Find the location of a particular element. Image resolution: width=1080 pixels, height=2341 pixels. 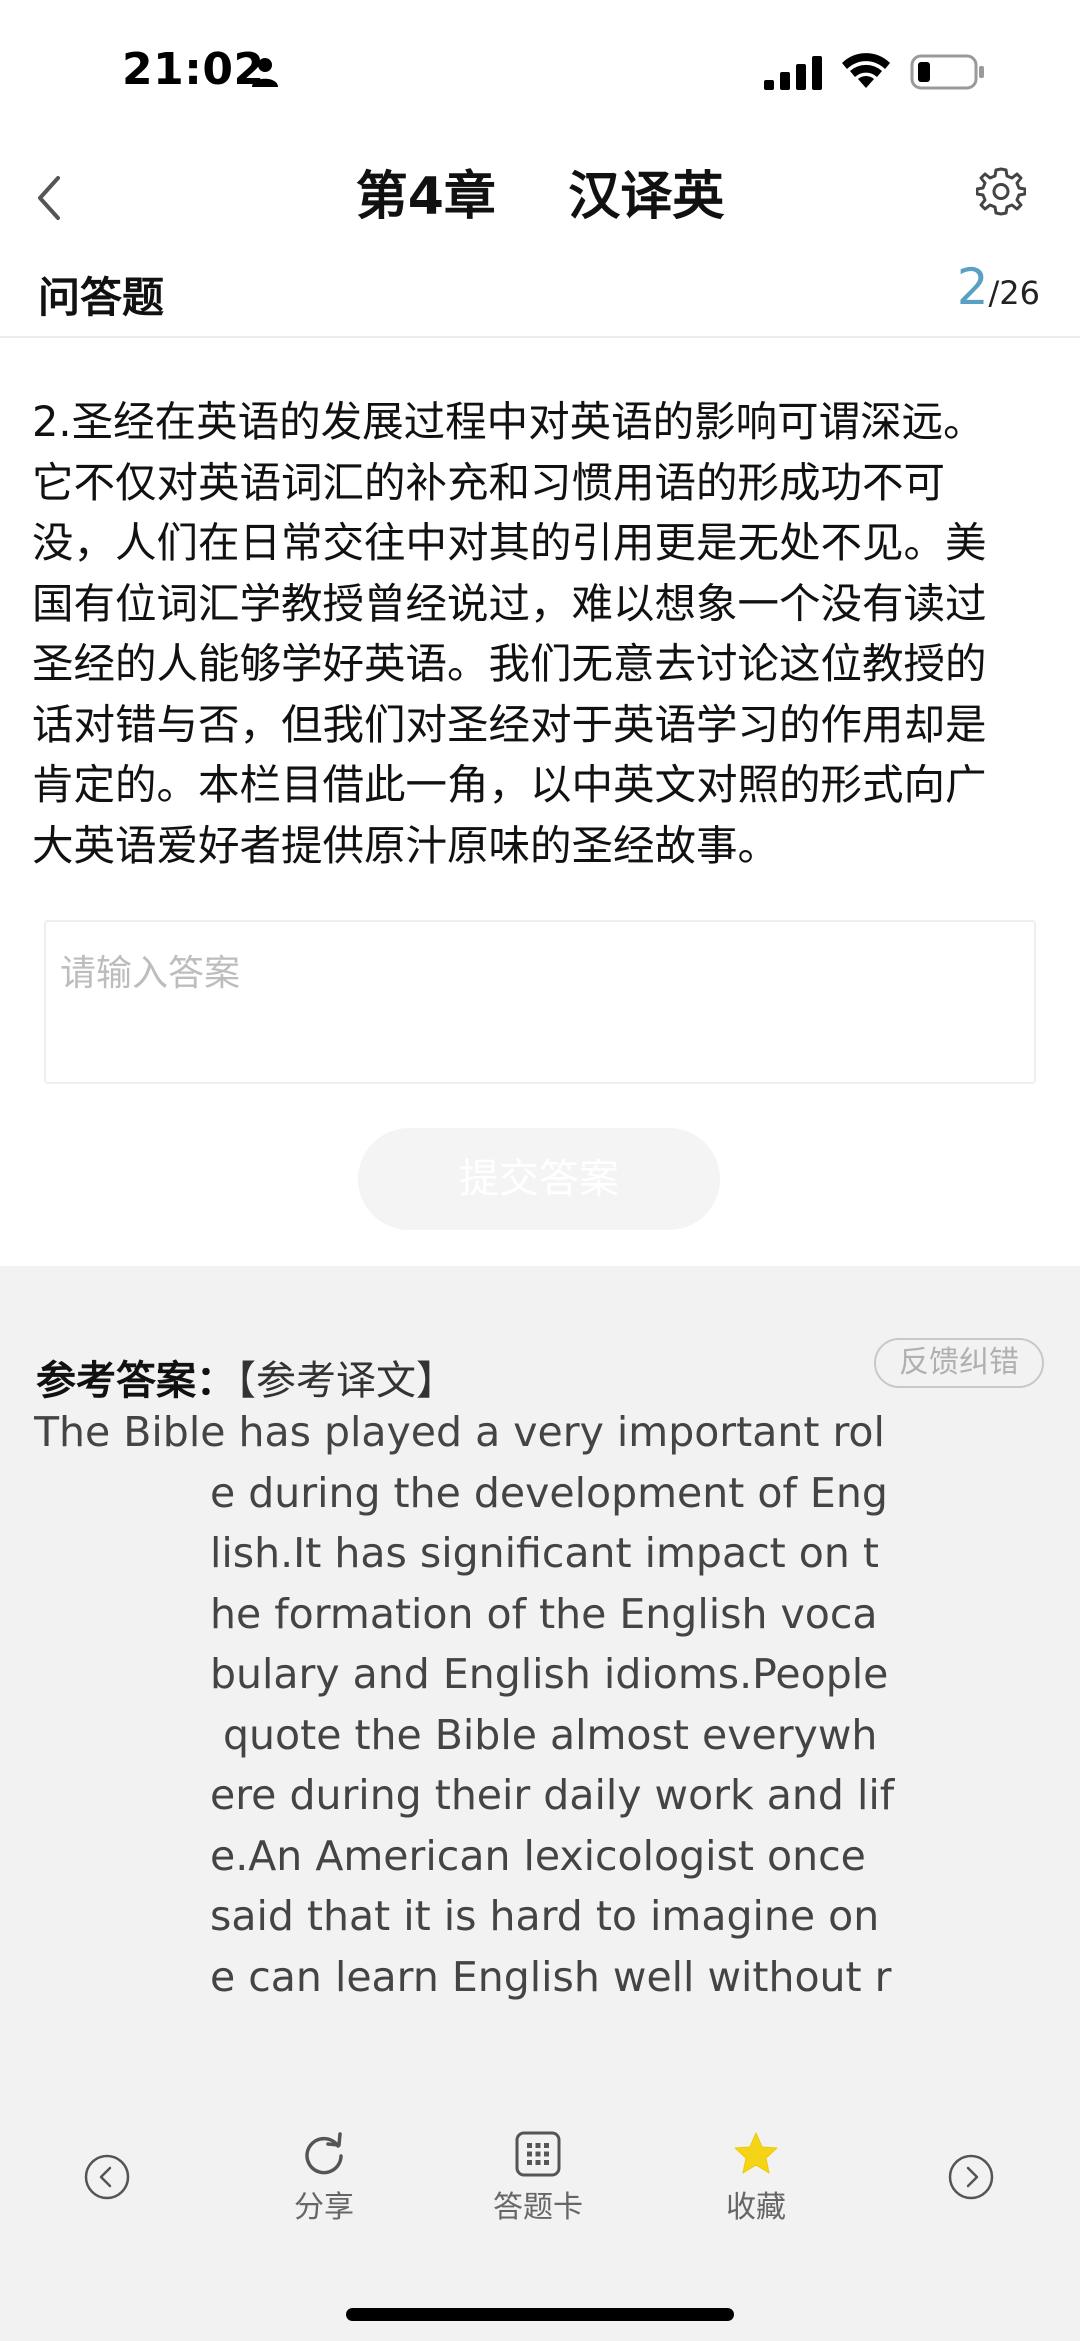

question-type-label: 问答题 is located at coordinates (101, 297).